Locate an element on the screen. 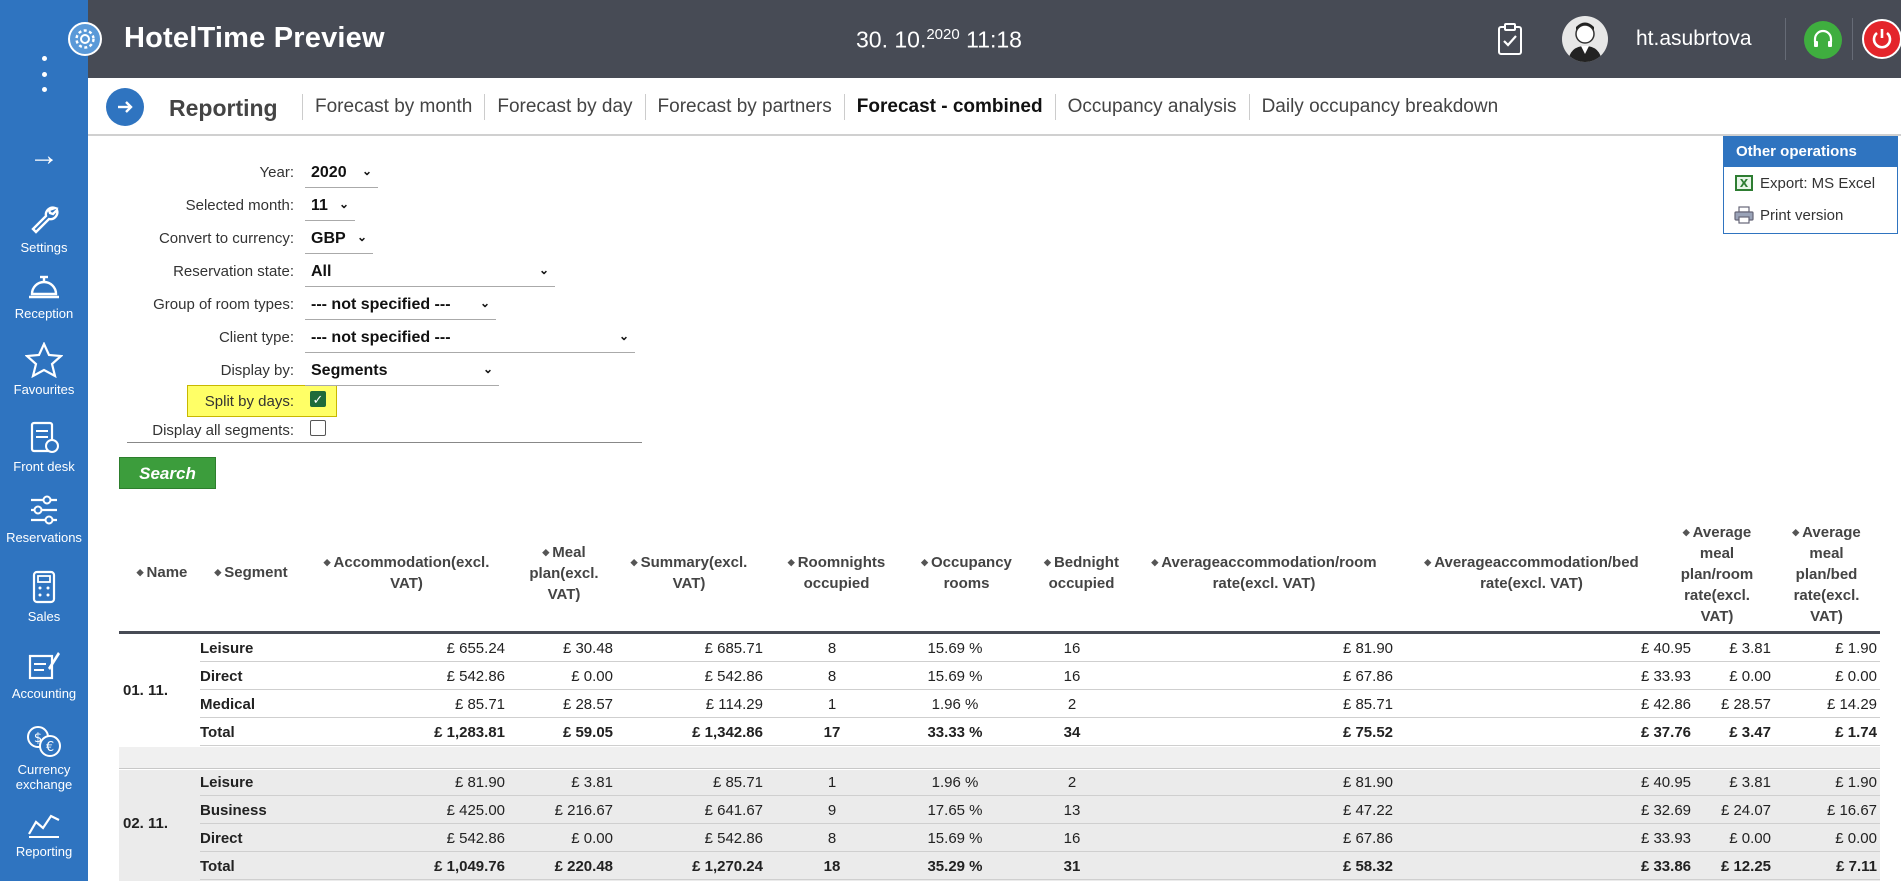 This screenshot has height=881, width=1901. value-cell: 17 is located at coordinates (832, 732).